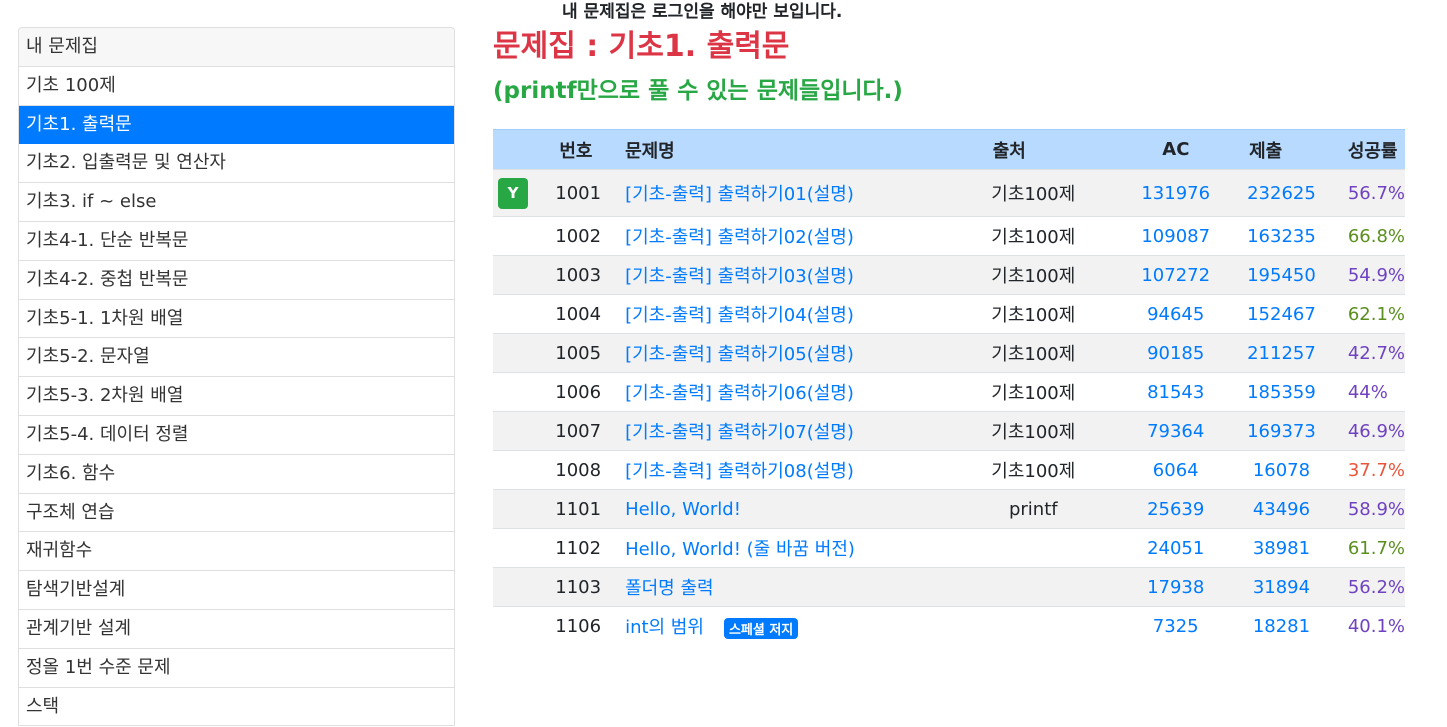 The height and width of the screenshot is (727, 1447). Describe the element at coordinates (1281, 353) in the screenshot. I see `submit-count: 211257` at that location.